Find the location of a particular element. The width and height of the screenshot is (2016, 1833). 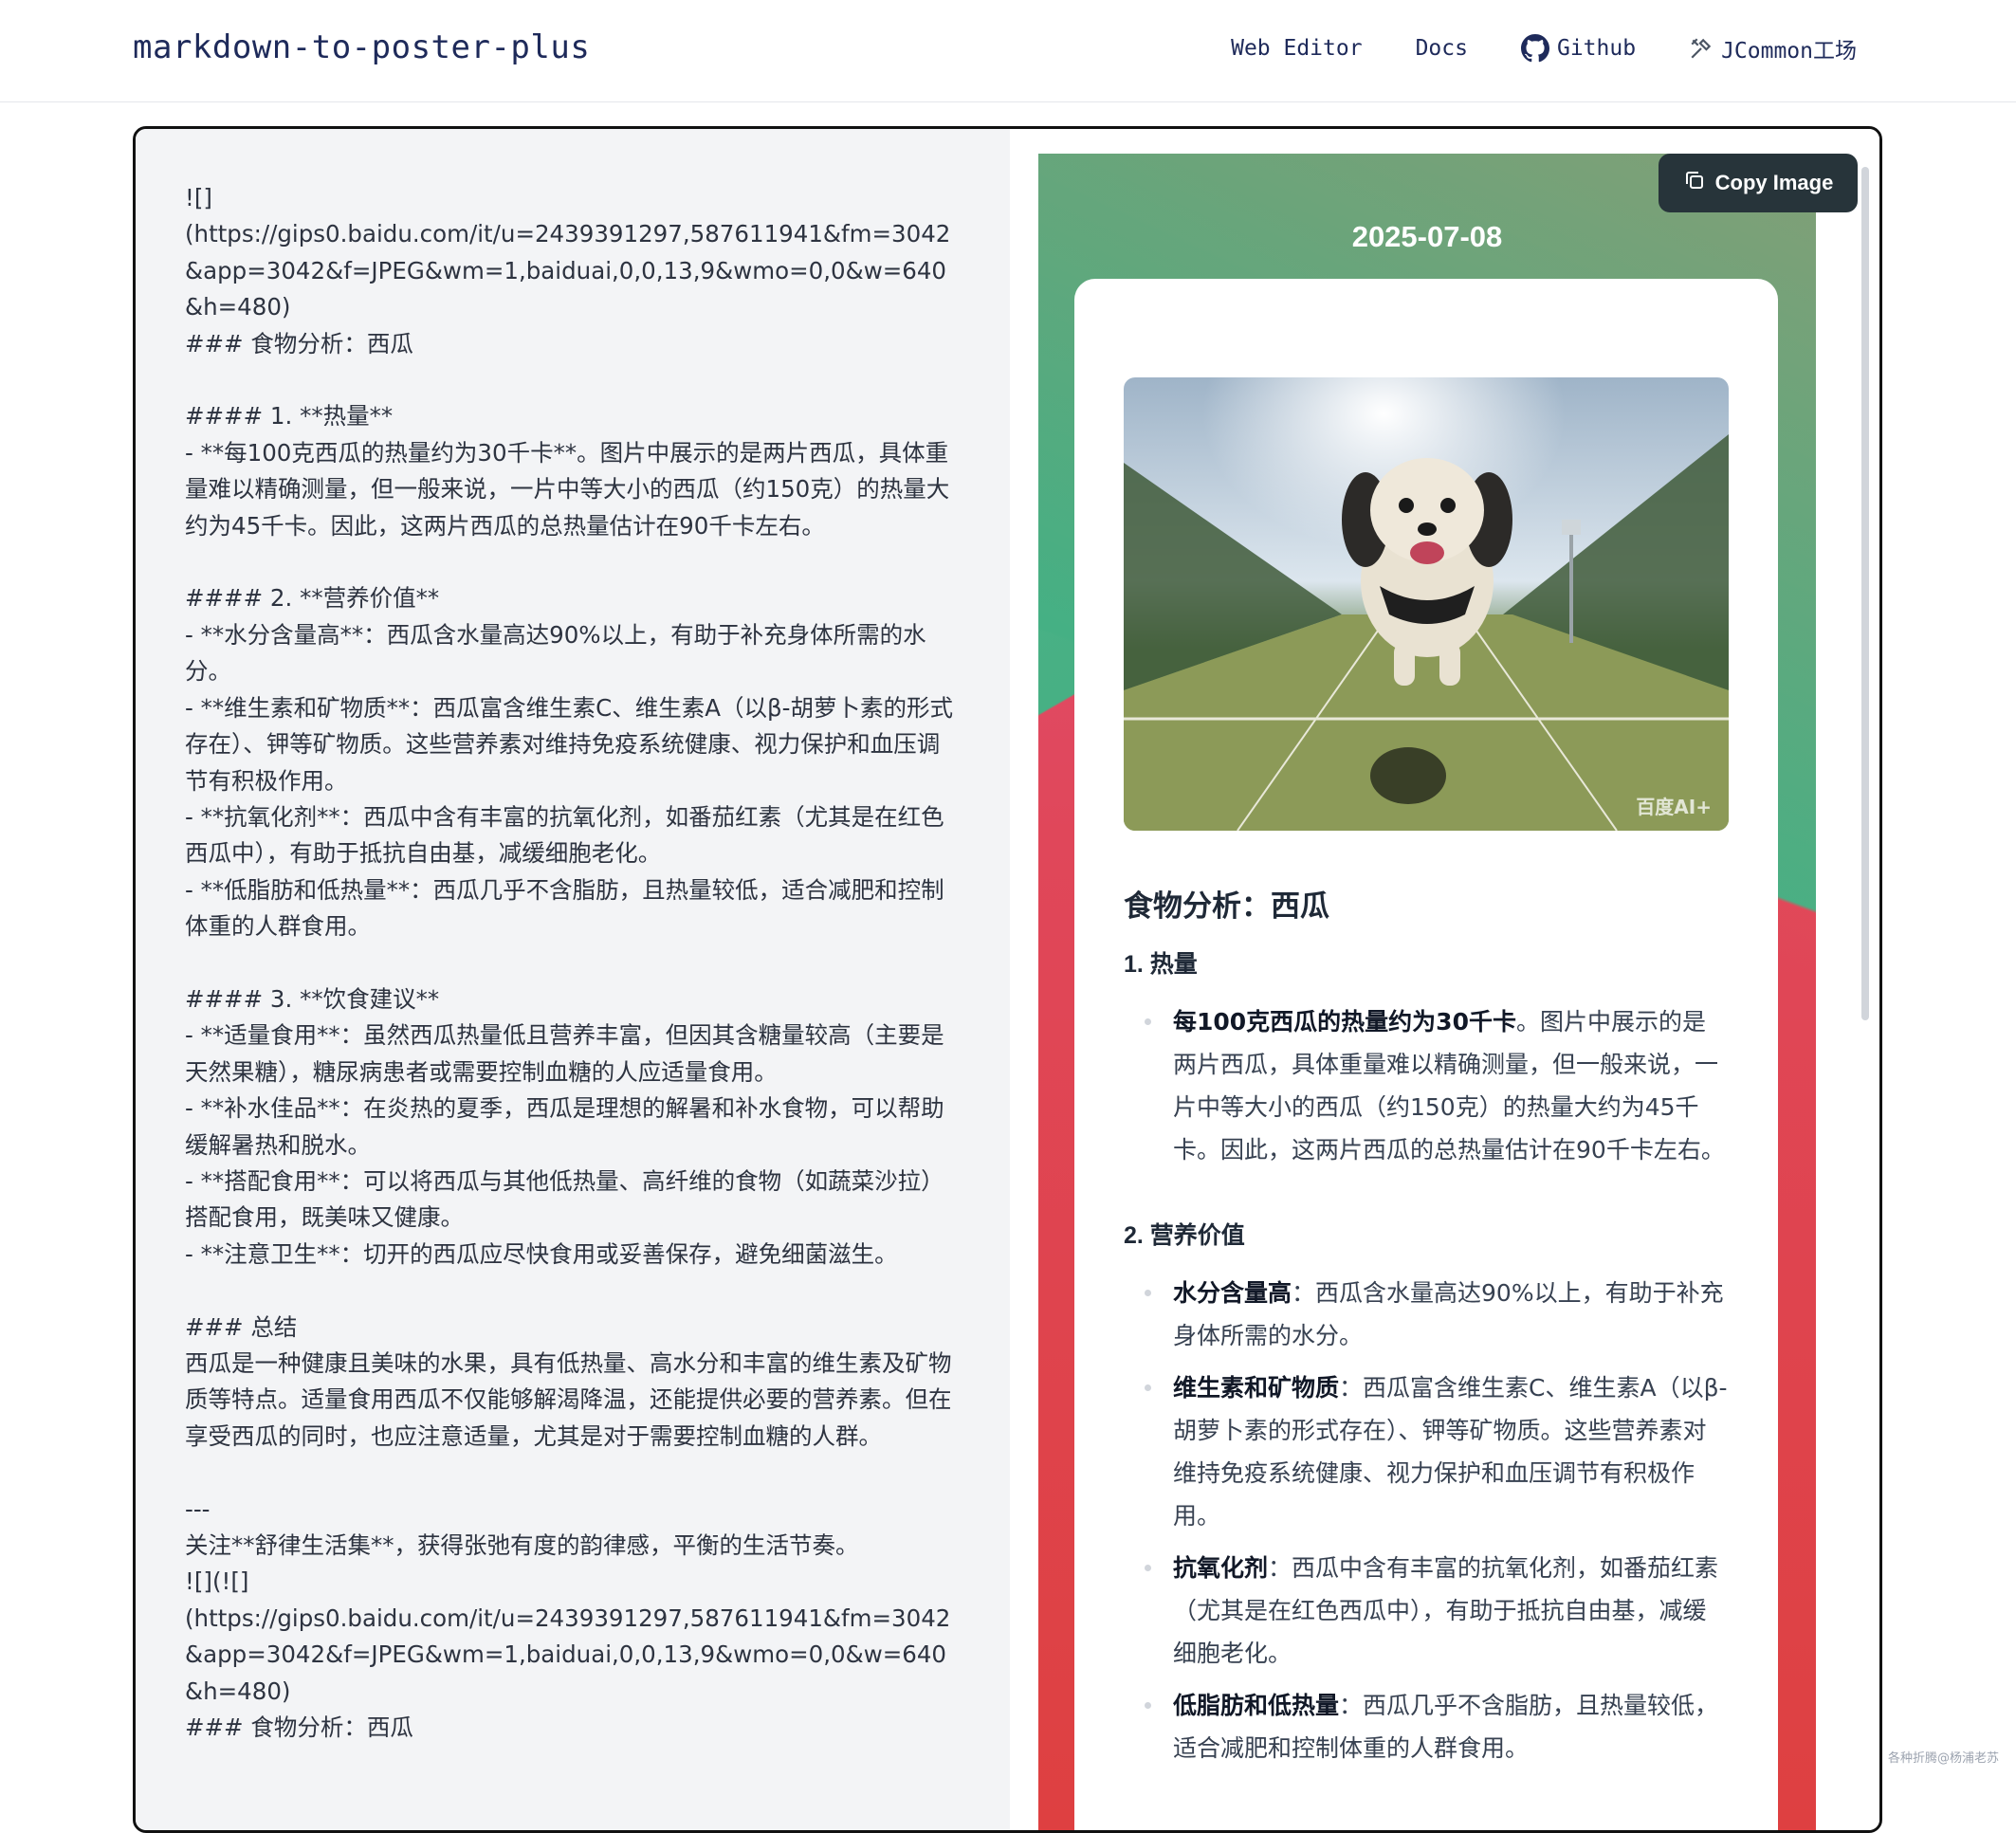

list-item-bold: 抗氧化剂 is located at coordinates (1220, 1568).